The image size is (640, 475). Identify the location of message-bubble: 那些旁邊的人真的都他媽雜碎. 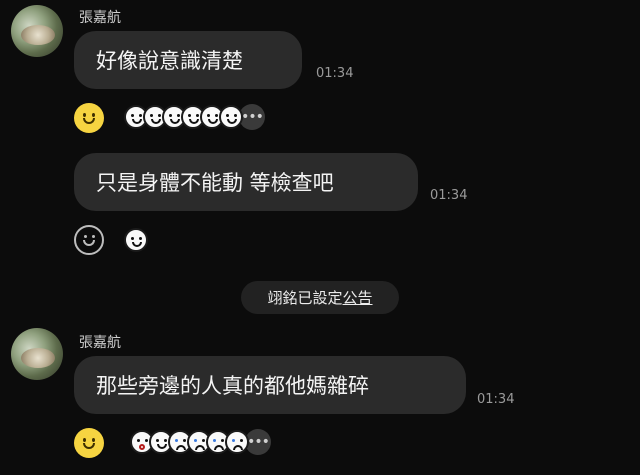
(270, 385).